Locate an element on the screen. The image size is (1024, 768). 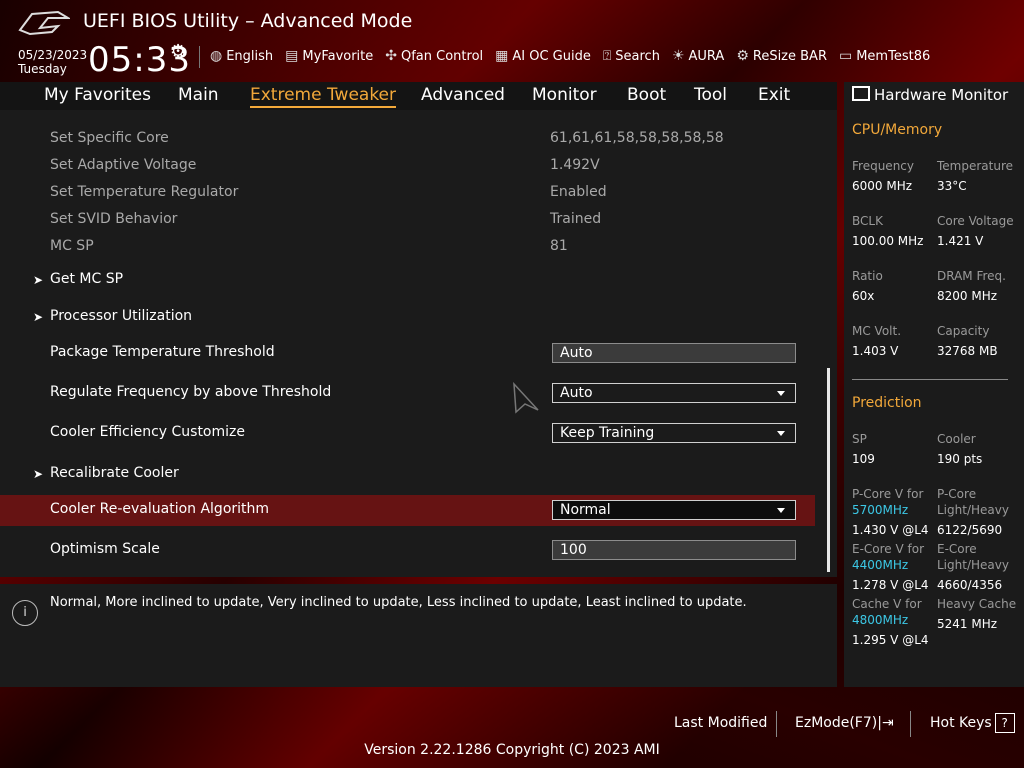
language-button: ◍ English is located at coordinates (241, 56).